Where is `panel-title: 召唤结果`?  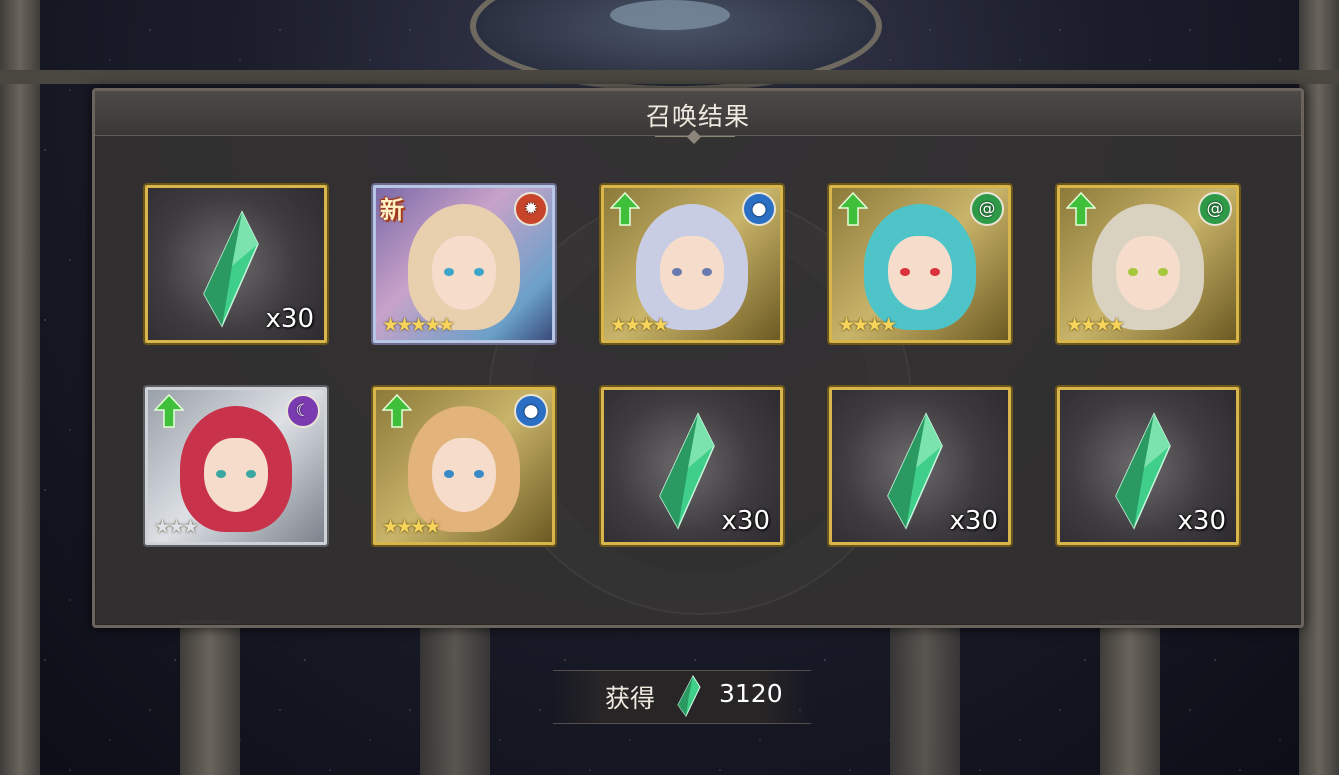
panel-title: 召唤结果 is located at coordinates (697, 116).